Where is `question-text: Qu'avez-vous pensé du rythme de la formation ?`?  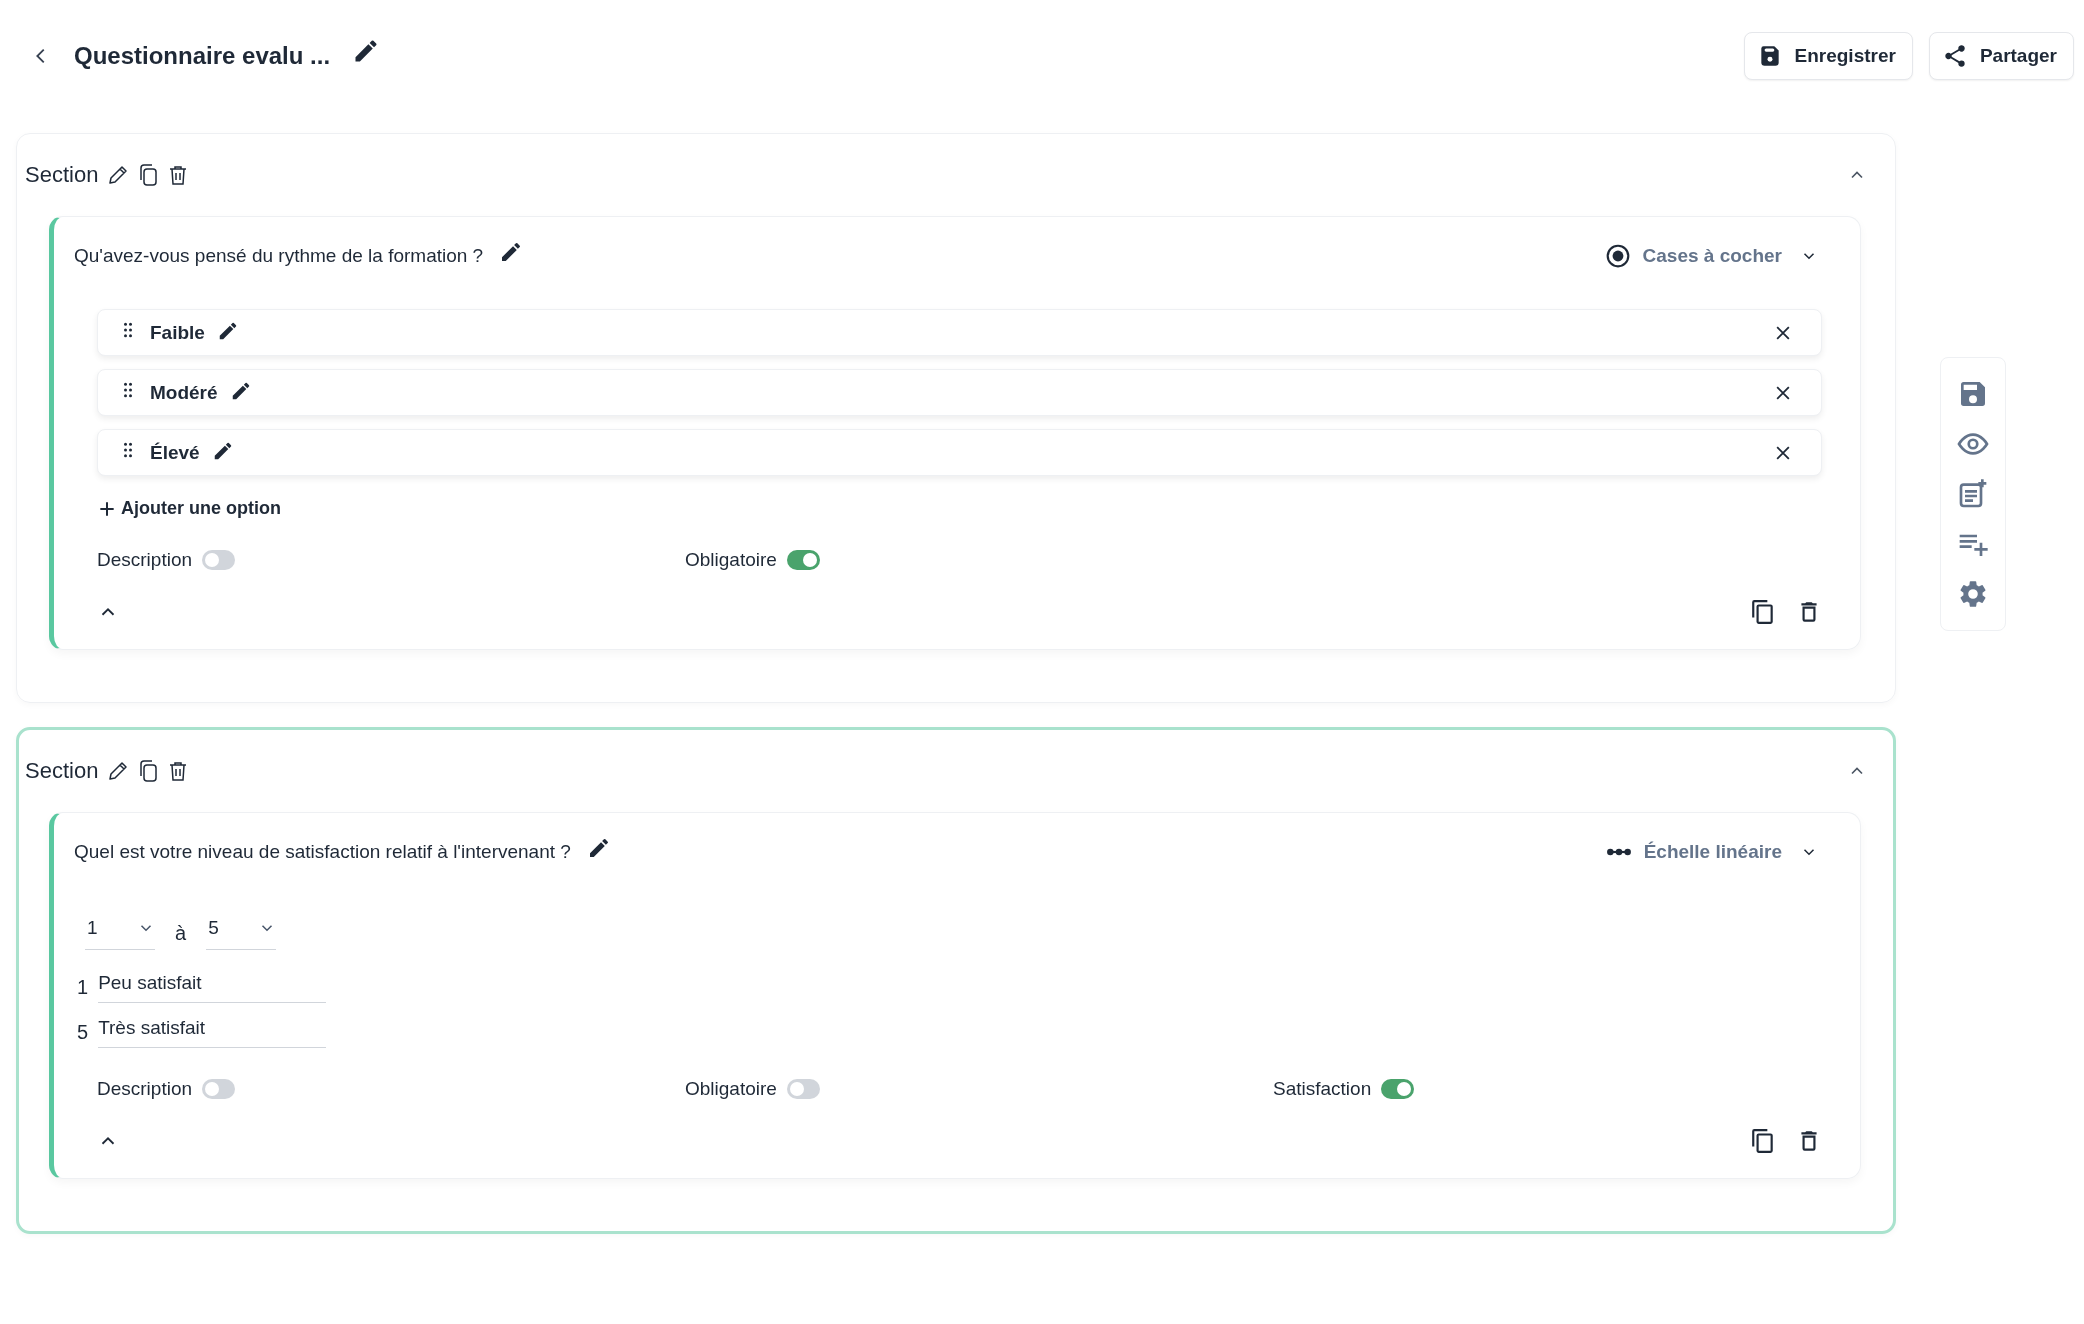
question-text: Qu'avez-vous pensé du rythme de la formation ? is located at coordinates (279, 256).